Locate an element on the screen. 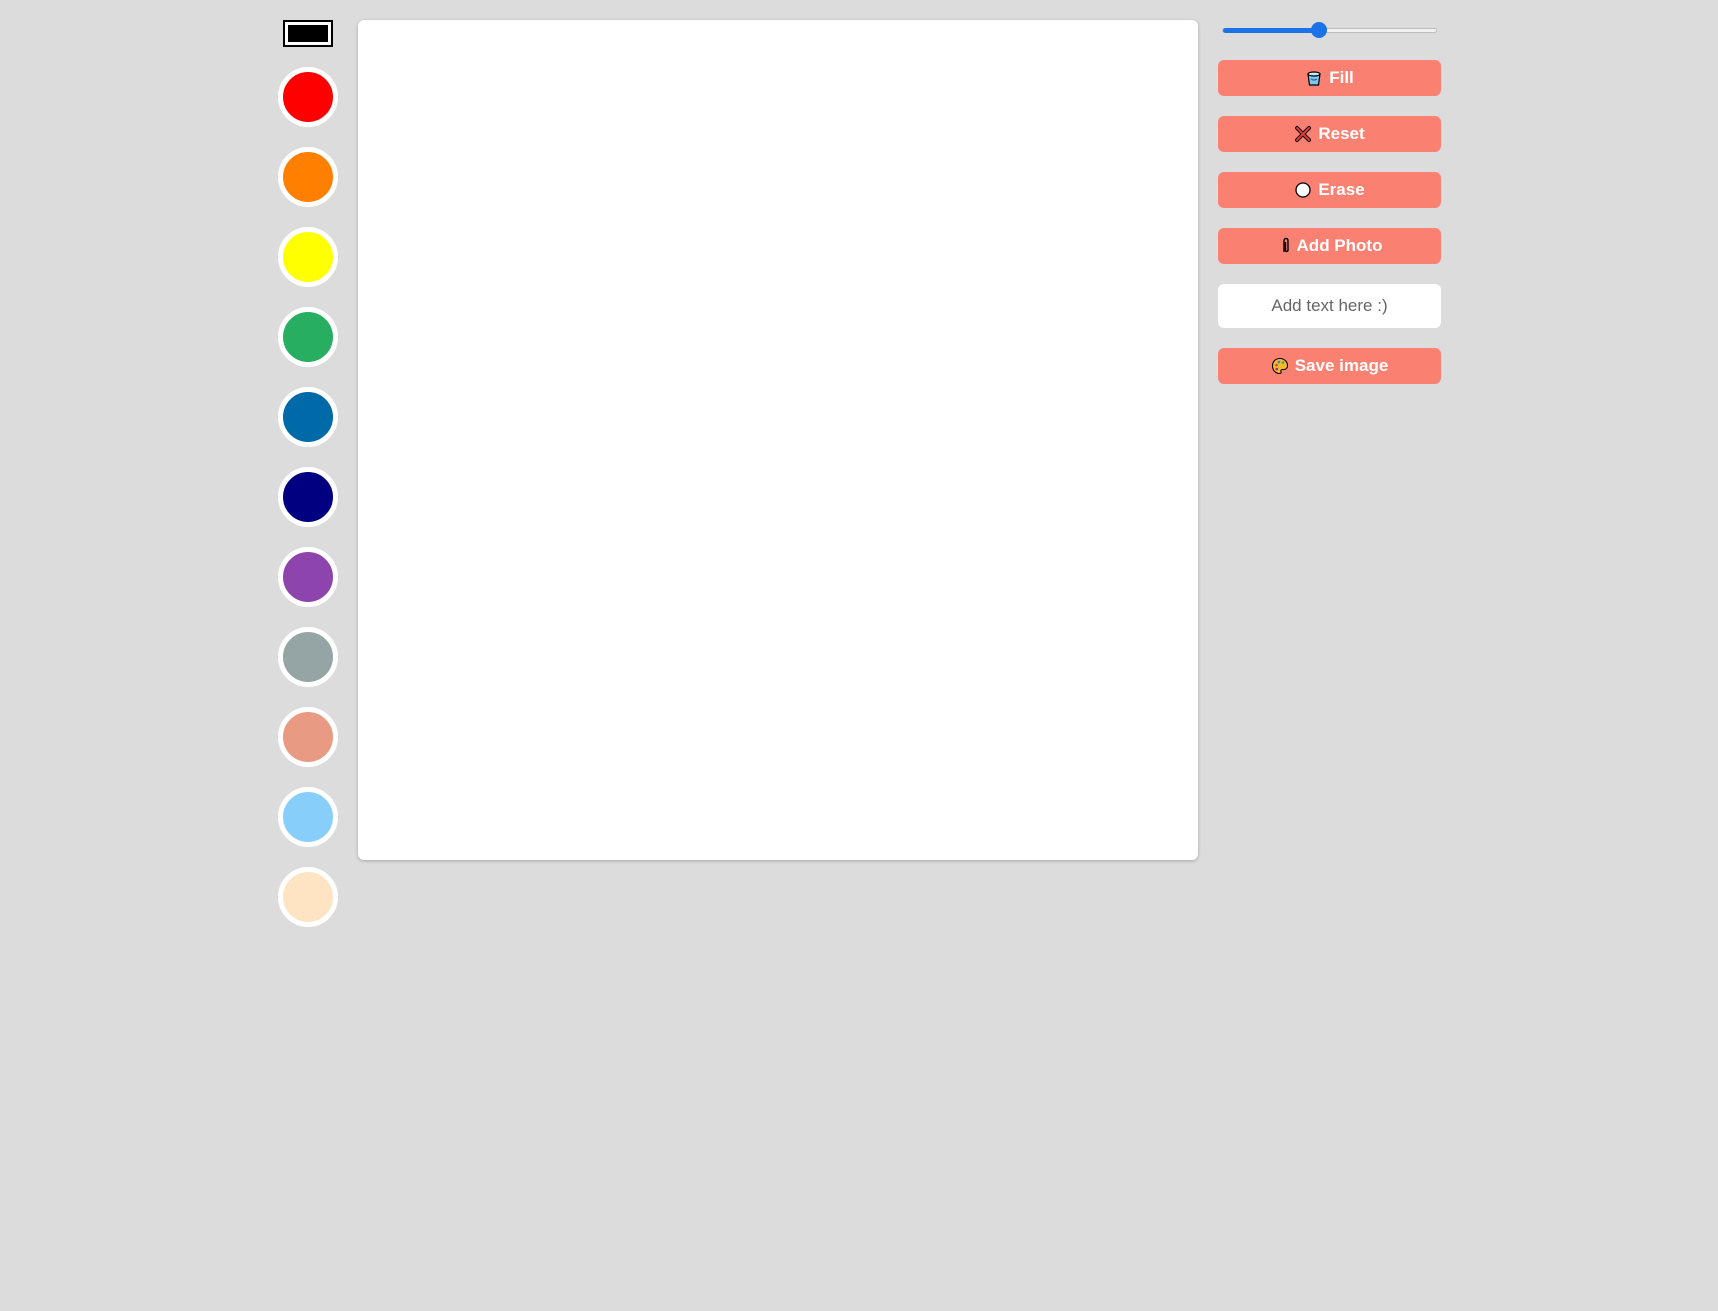  color-swatch-yellow is located at coordinates (308, 257).